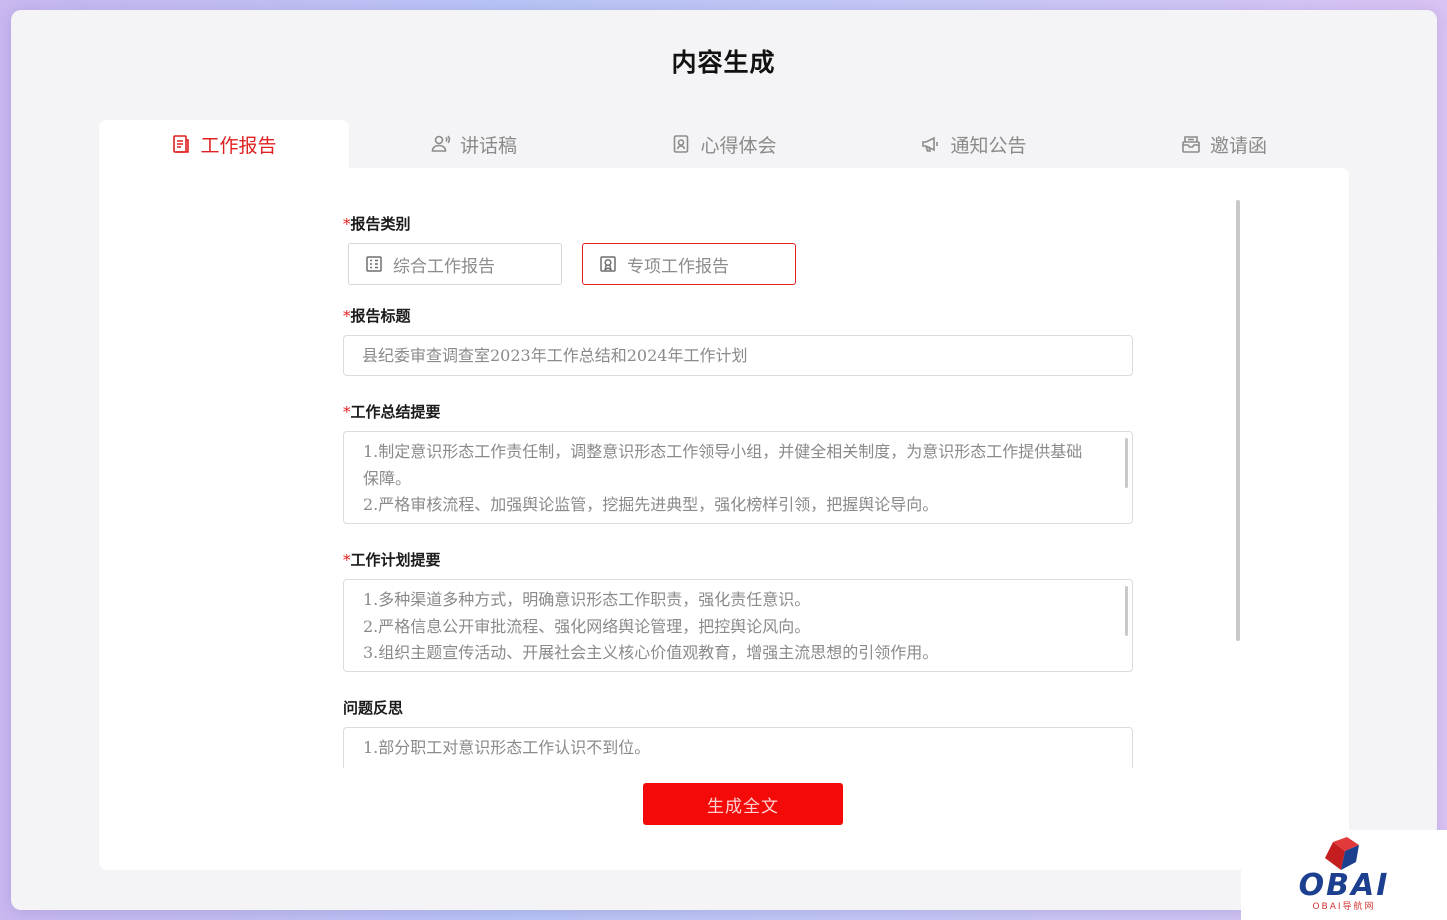 This screenshot has height=920, width=1447. I want to click on text-line: 3.组织主题宣传活动、开展社会主义核心价值观教育，增强主流思想的引领作用。, so click(651, 652).